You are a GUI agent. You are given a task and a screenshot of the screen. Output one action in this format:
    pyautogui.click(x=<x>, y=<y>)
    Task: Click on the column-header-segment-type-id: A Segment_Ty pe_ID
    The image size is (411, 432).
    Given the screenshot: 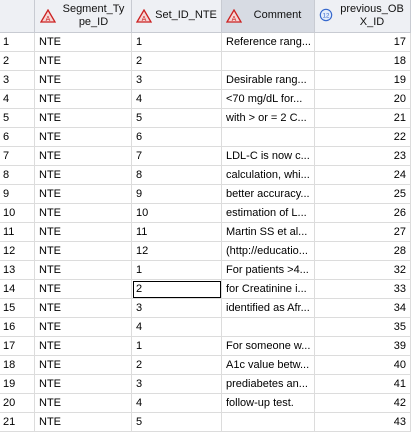 What is the action you would take?
    pyautogui.click(x=83, y=16)
    